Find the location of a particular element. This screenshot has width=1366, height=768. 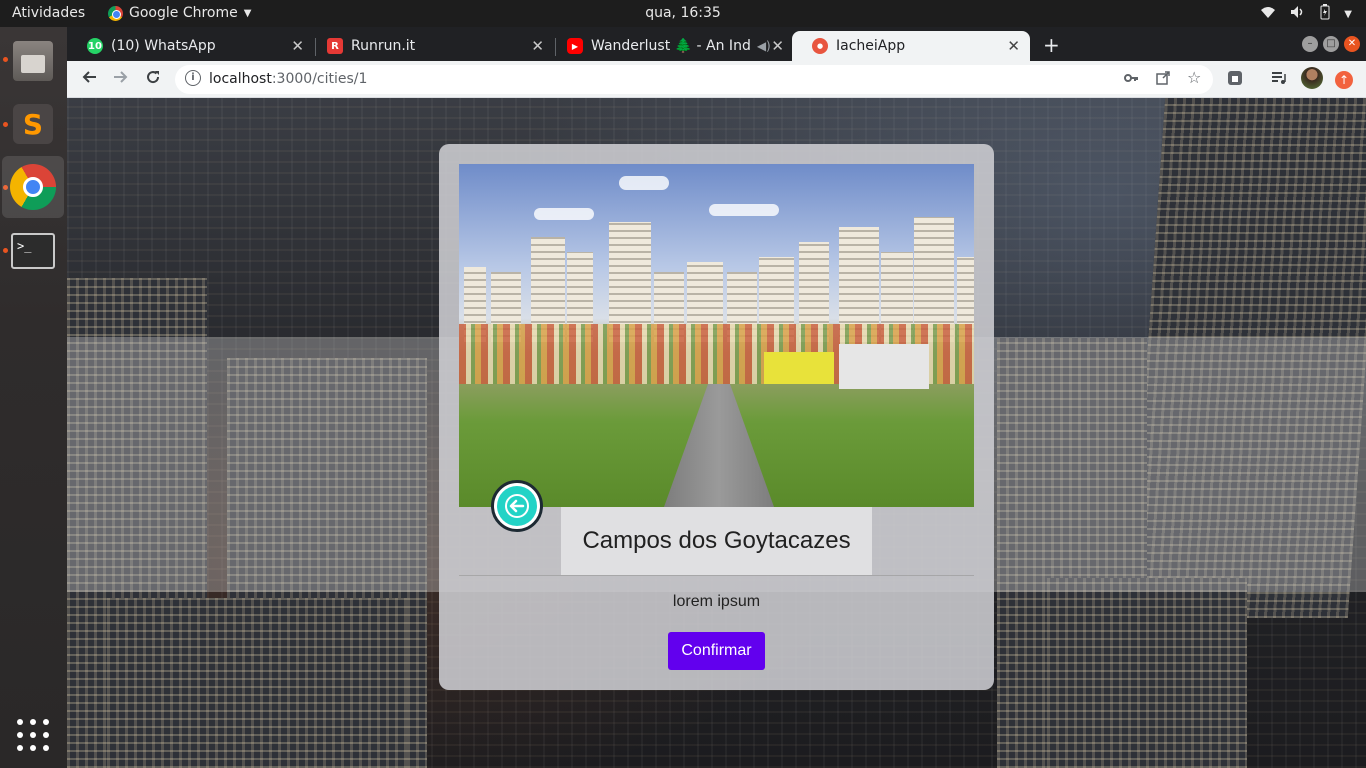

browser-toolbar: i localhost:3000/cities/1 ☆ ↑ is located at coordinates (716, 79).